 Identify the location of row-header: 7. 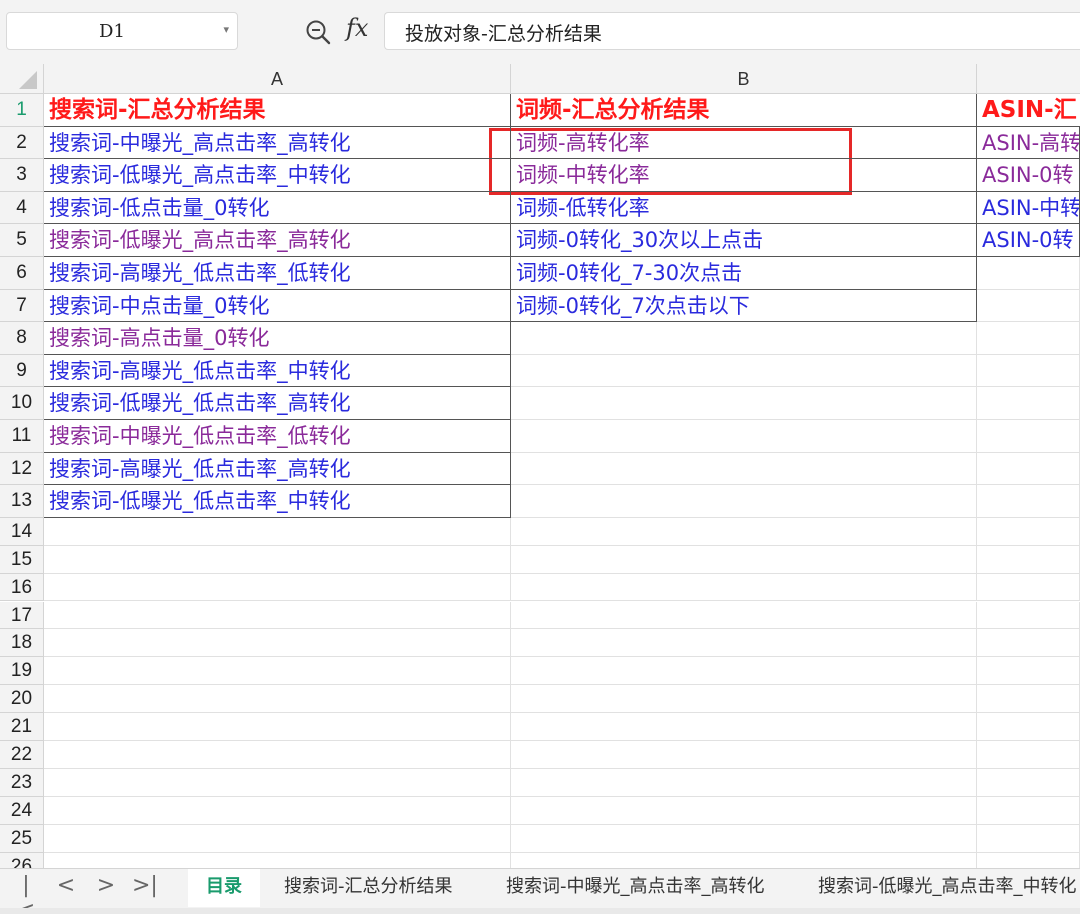
(22, 306).